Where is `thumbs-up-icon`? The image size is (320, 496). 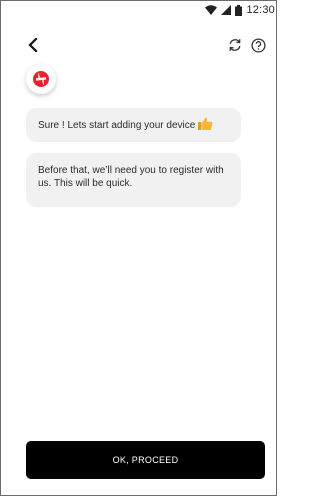 thumbs-up-icon is located at coordinates (205, 125).